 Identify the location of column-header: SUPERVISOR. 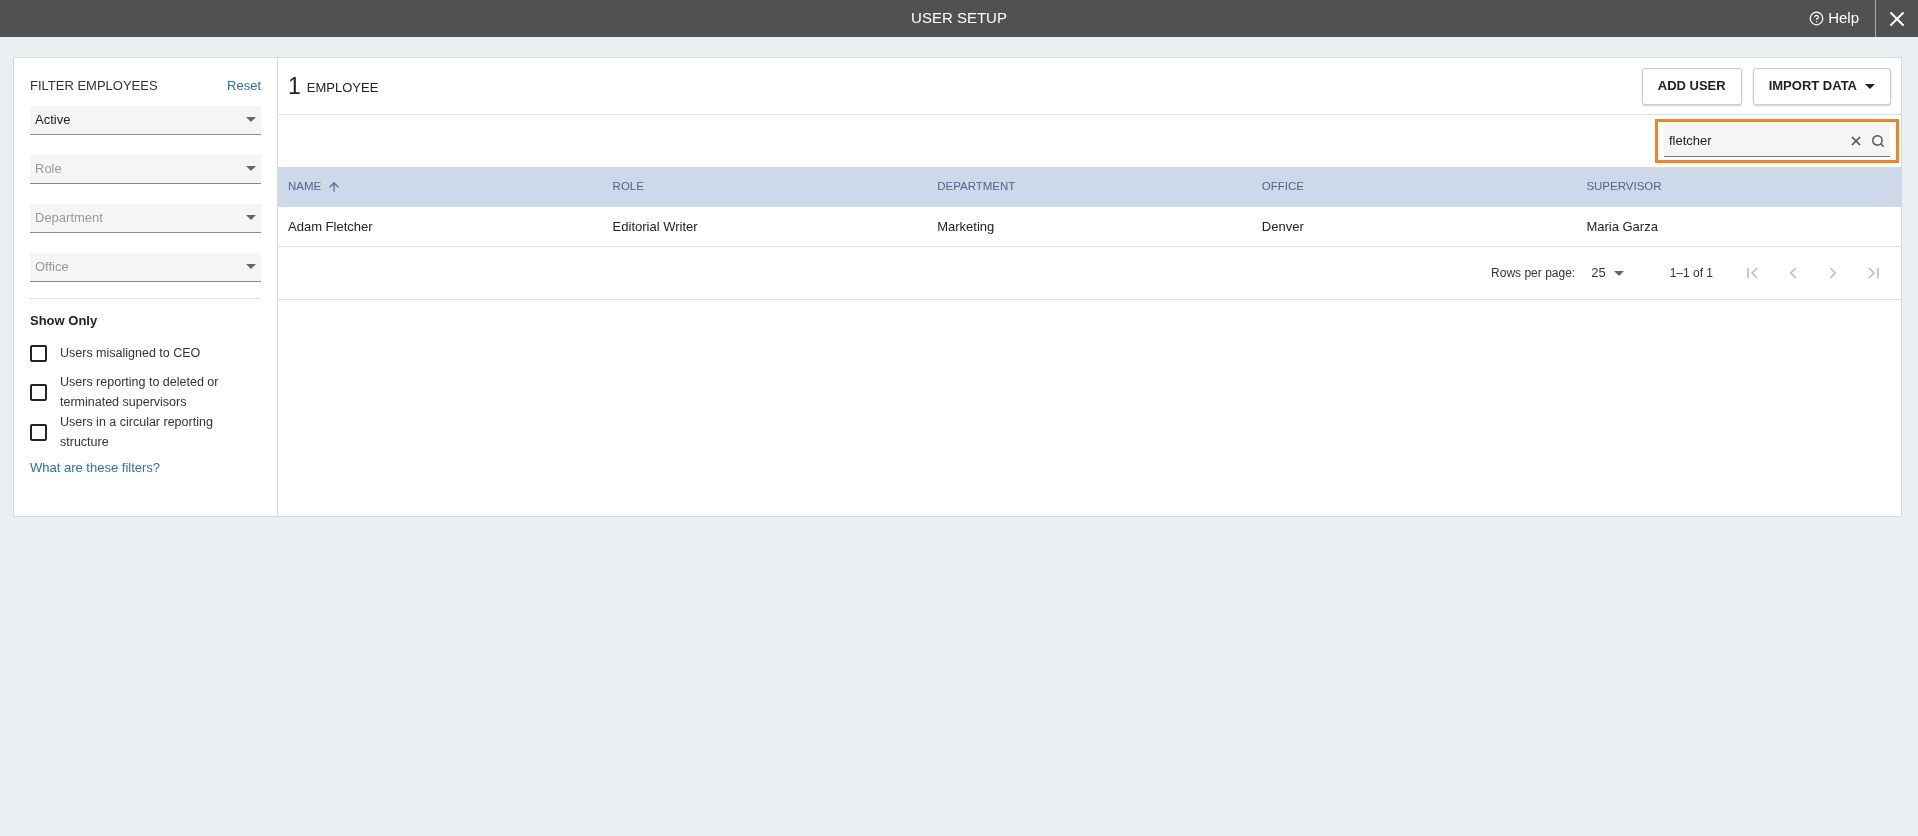
(1738, 187).